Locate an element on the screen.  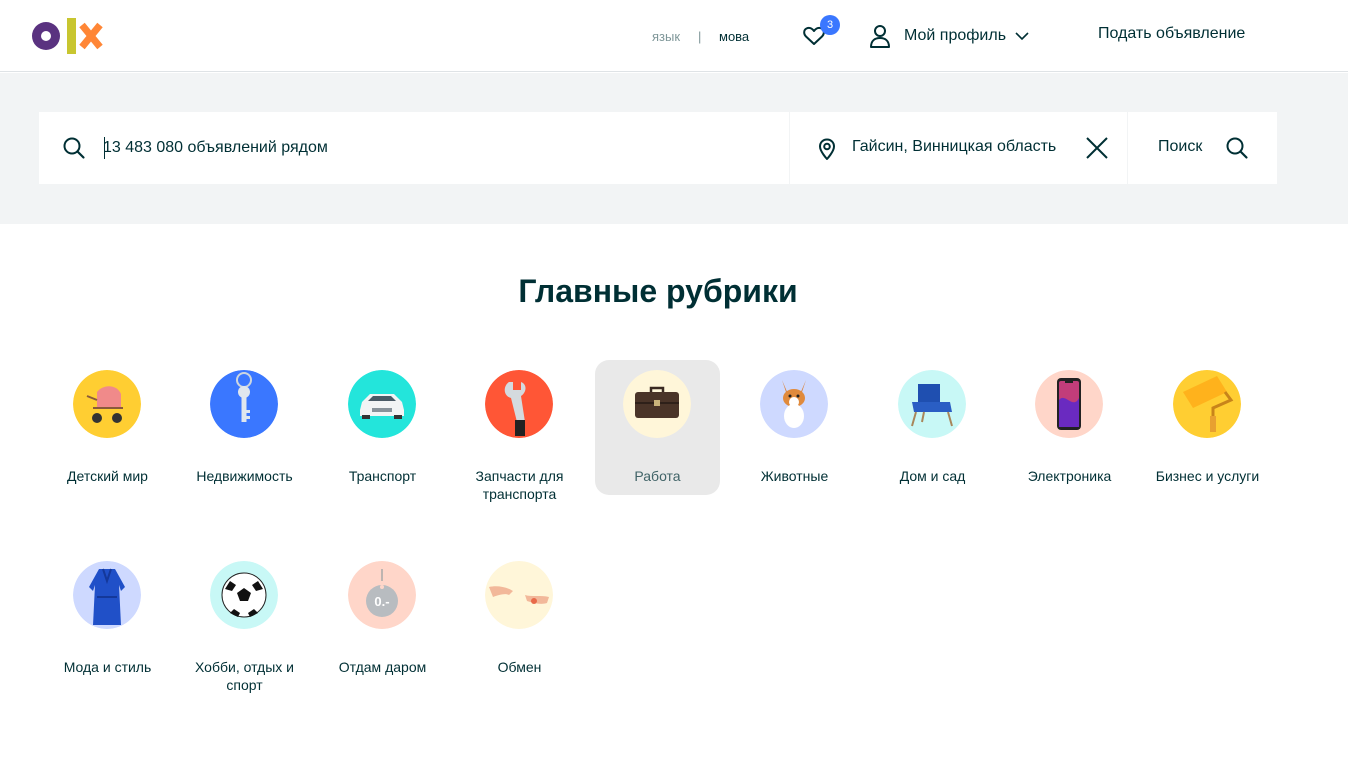
category-home-garden: Дом и сад is located at coordinates (932, 427).